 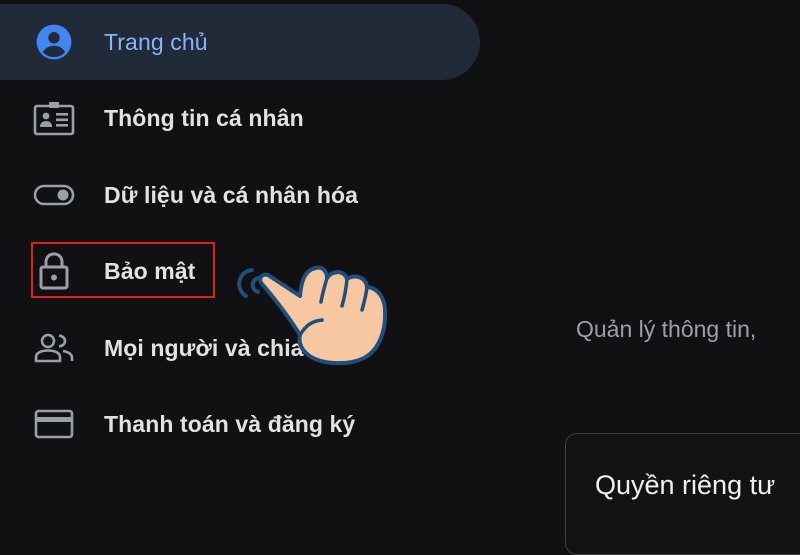 I want to click on sidebar-item-personal-info: Thông tin cá nhân, so click(x=240, y=118).